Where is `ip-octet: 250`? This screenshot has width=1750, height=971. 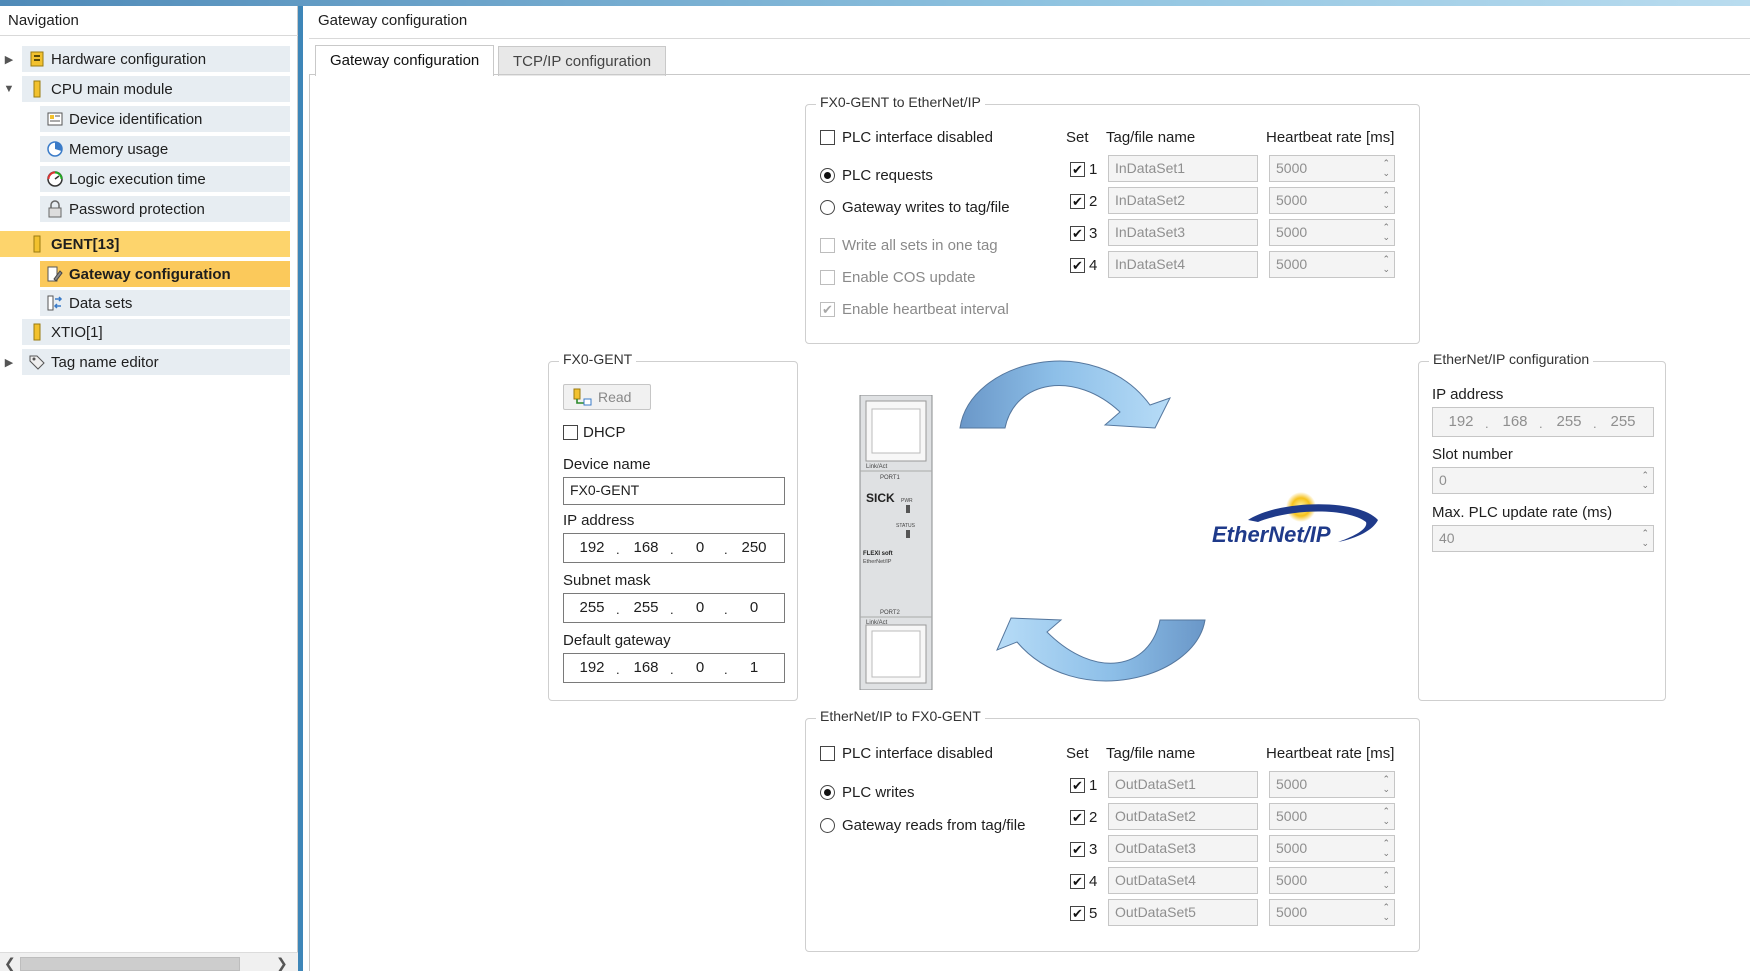 ip-octet: 250 is located at coordinates (754, 547).